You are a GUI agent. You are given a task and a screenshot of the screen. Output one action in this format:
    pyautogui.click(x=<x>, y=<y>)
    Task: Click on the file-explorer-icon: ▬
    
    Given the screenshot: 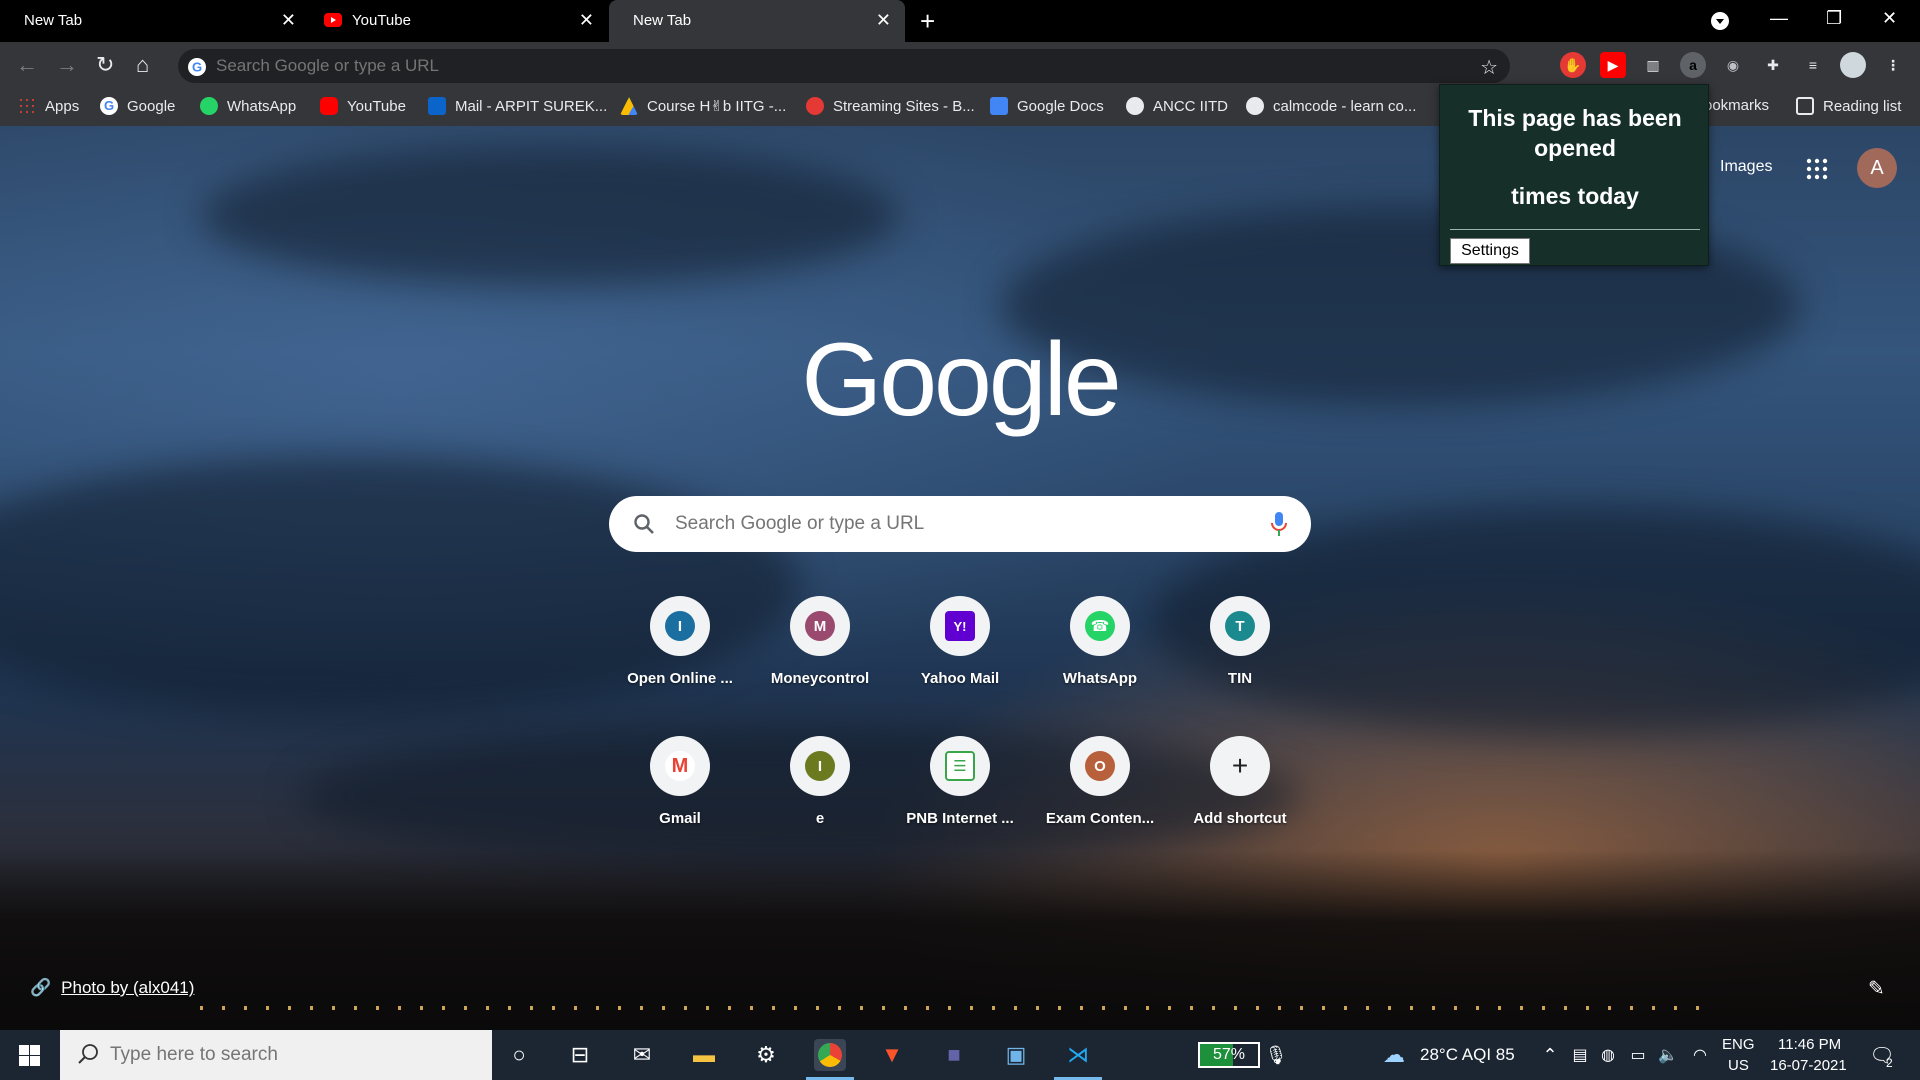 What is the action you would take?
    pyautogui.click(x=704, y=1055)
    